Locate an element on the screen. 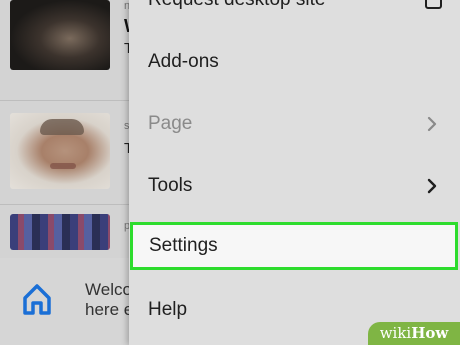 The height and width of the screenshot is (345, 460). welcome-text: Welco here e is located at coordinates (109, 300).